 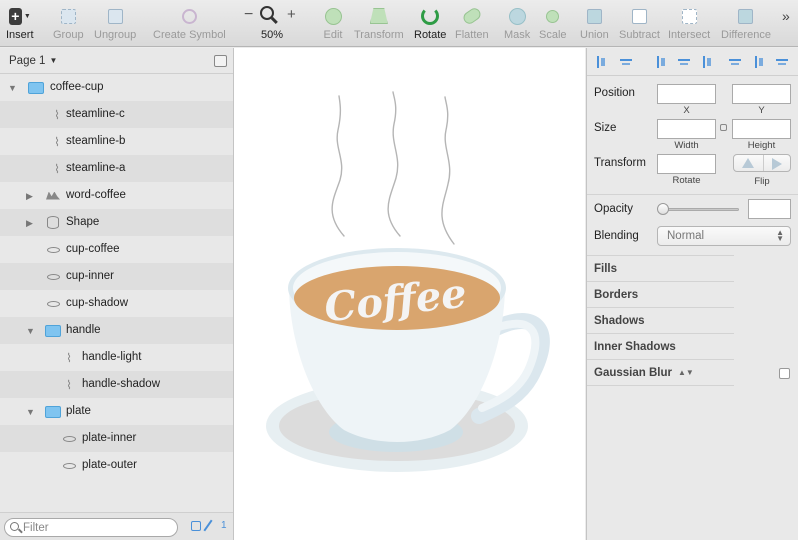 I want to click on ungroup-button: Ungroup, so click(x=115, y=23).